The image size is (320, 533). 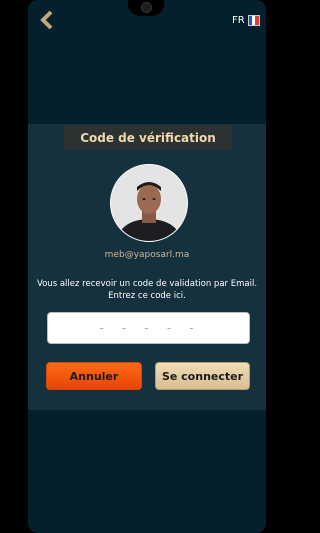 I want to click on user-email: meb@yaposarl.ma, so click(x=147, y=255).